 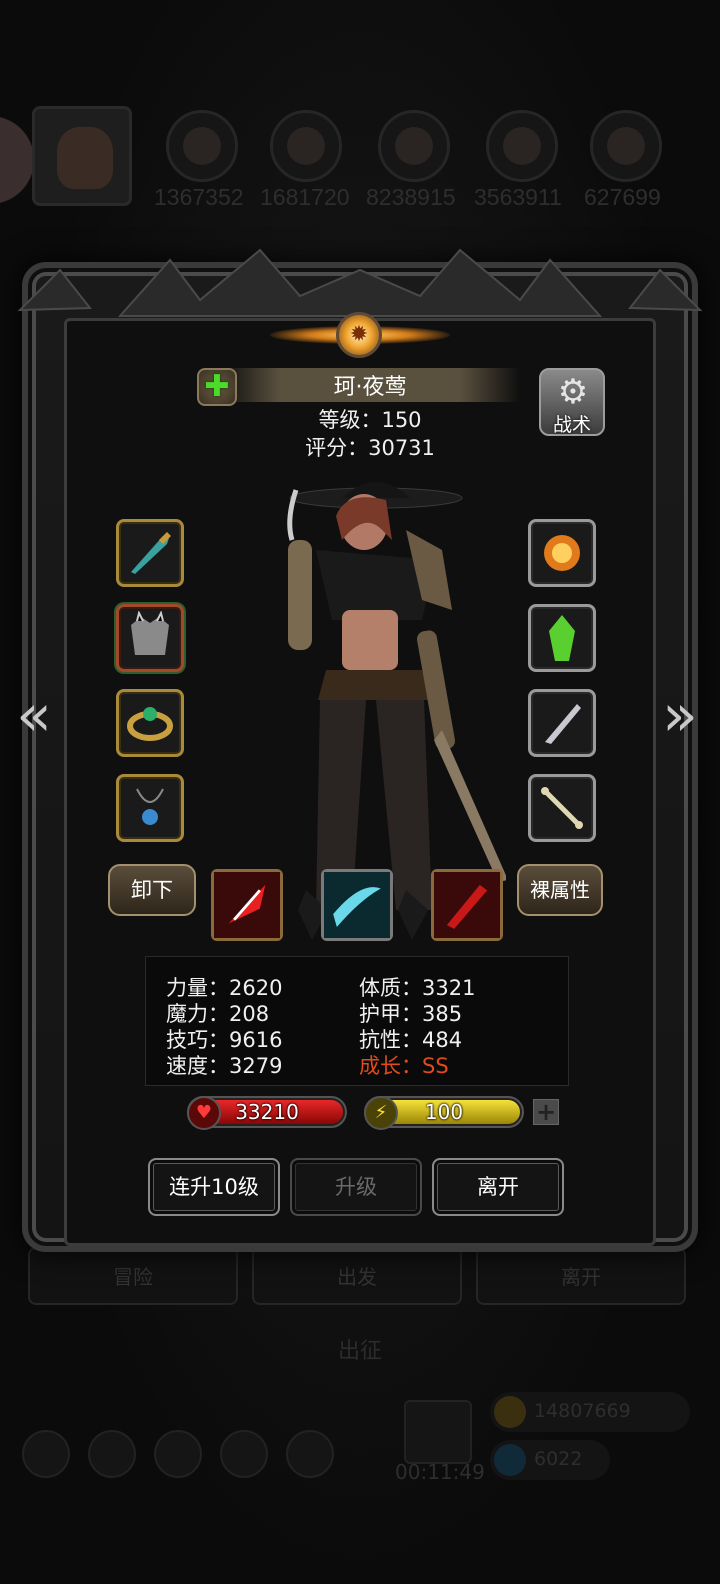 I want to click on equip-slot-armor, so click(x=150, y=638).